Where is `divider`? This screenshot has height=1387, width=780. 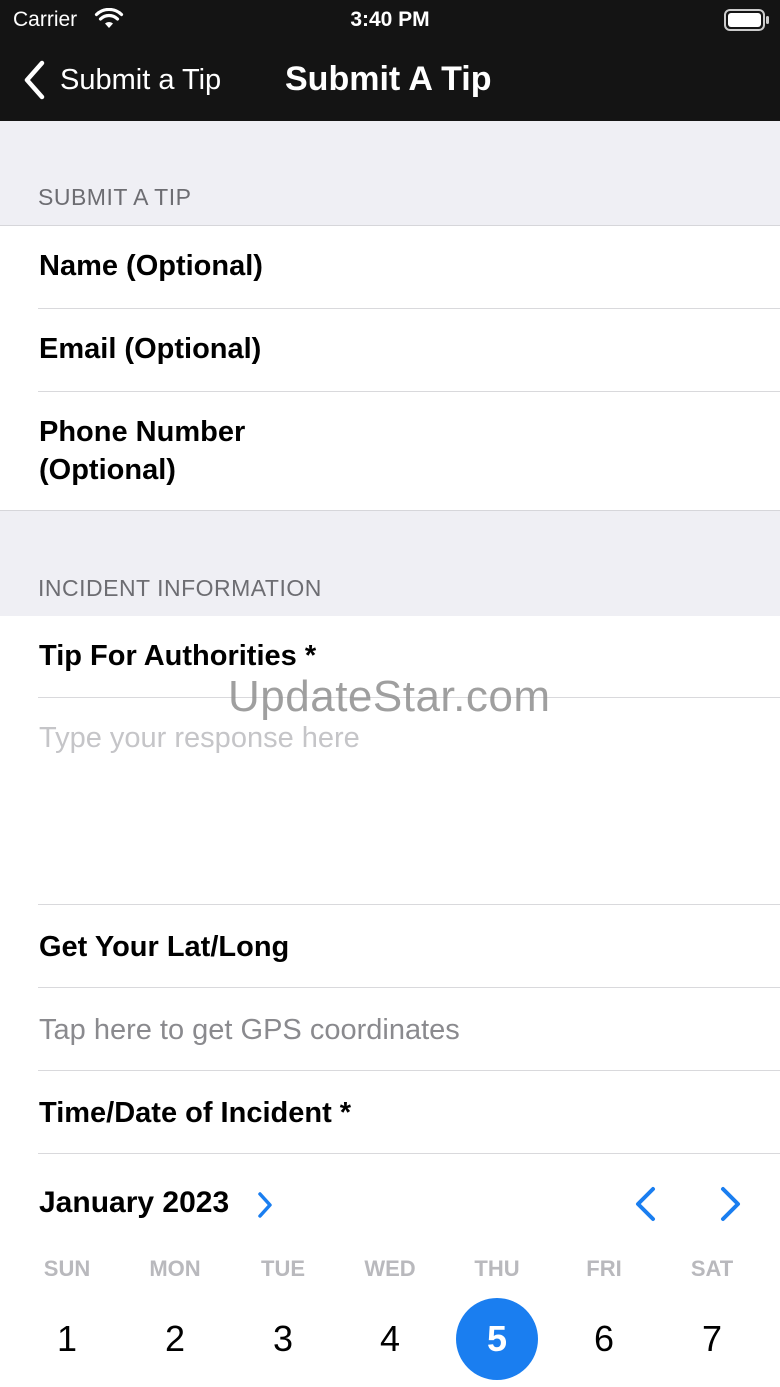 divider is located at coordinates (409, 1153).